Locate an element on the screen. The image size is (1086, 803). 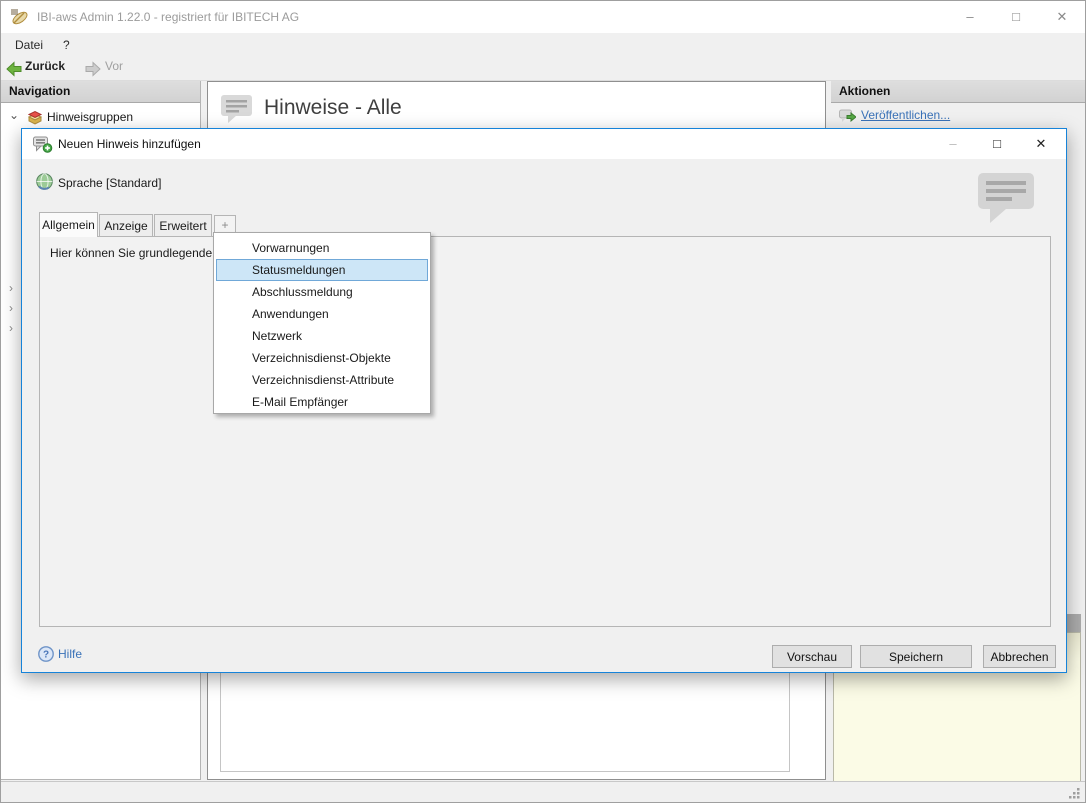
app-icon is located at coordinates (19, 17).